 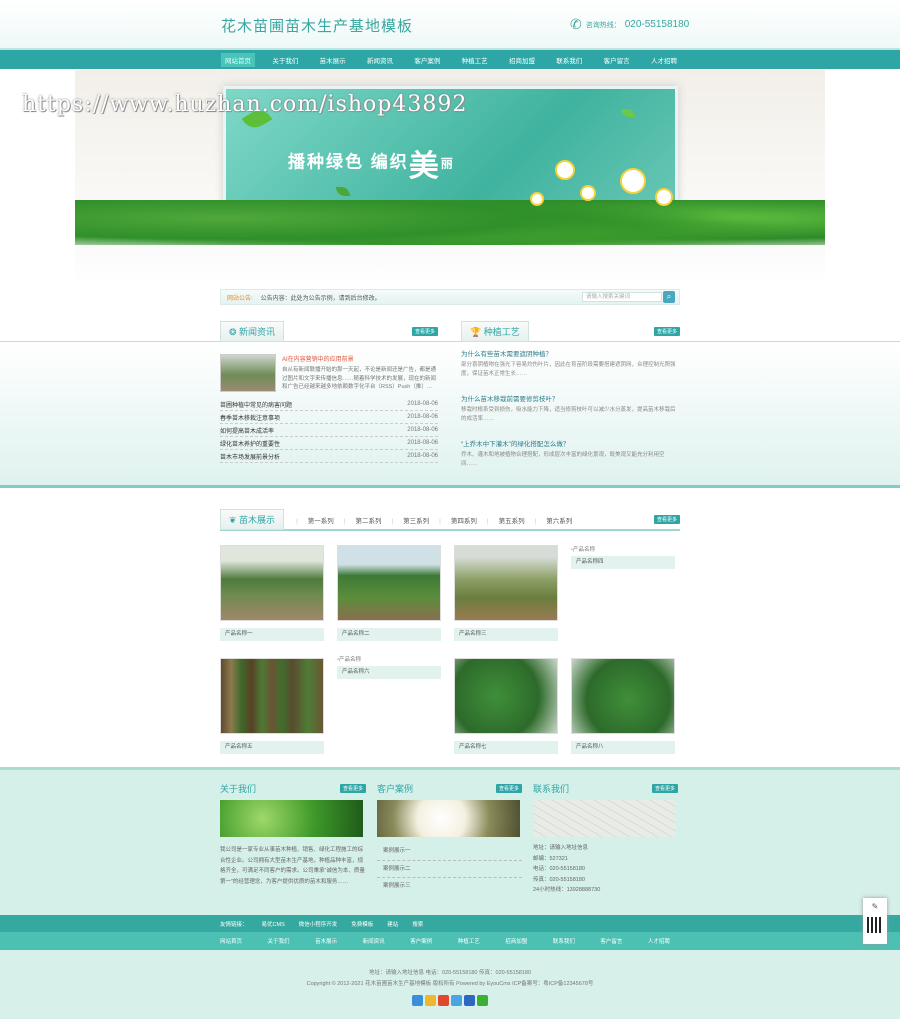 I want to click on craft-question: 为什么有些苗木需要遮阴种植？, so click(x=570, y=353).